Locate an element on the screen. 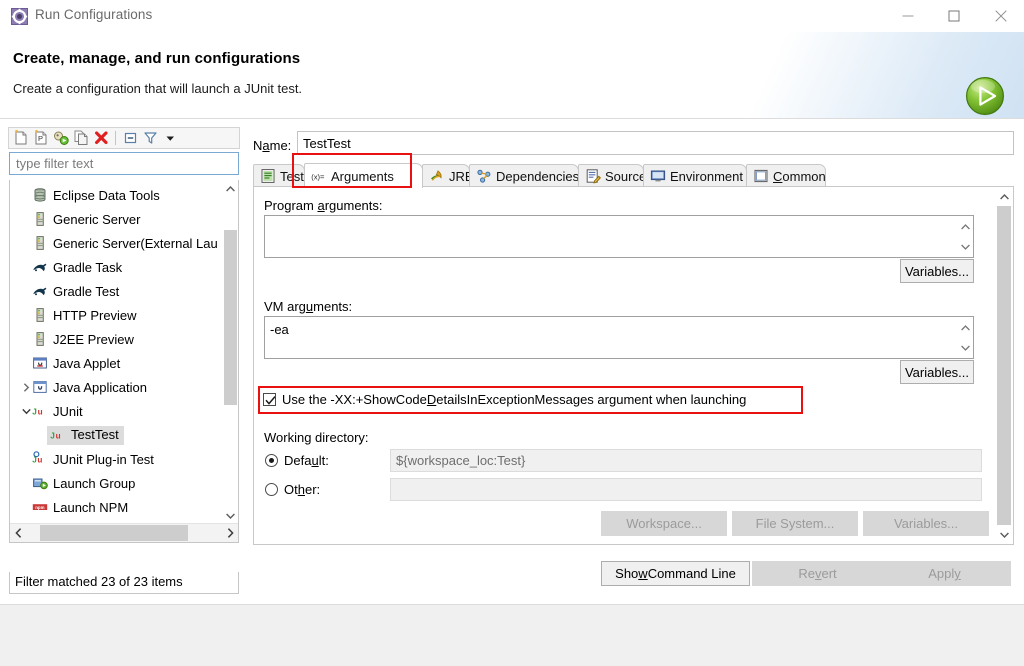  panel-vertical-scrollbar is located at coordinates (1004, 365).